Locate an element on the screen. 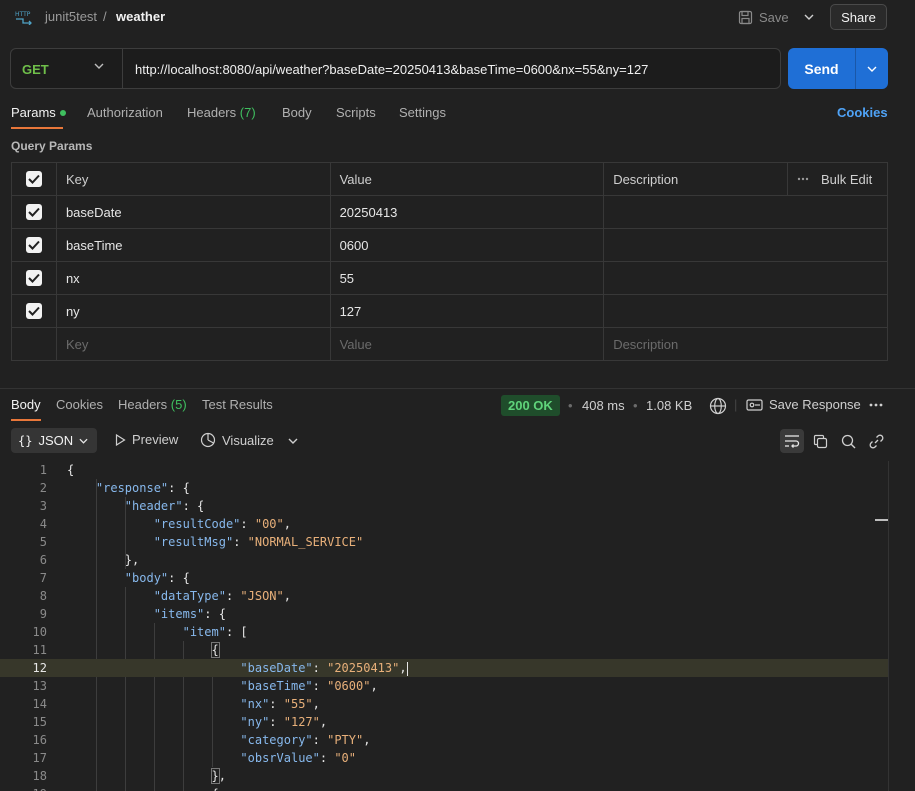  code-text: { is located at coordinates (215, 650).